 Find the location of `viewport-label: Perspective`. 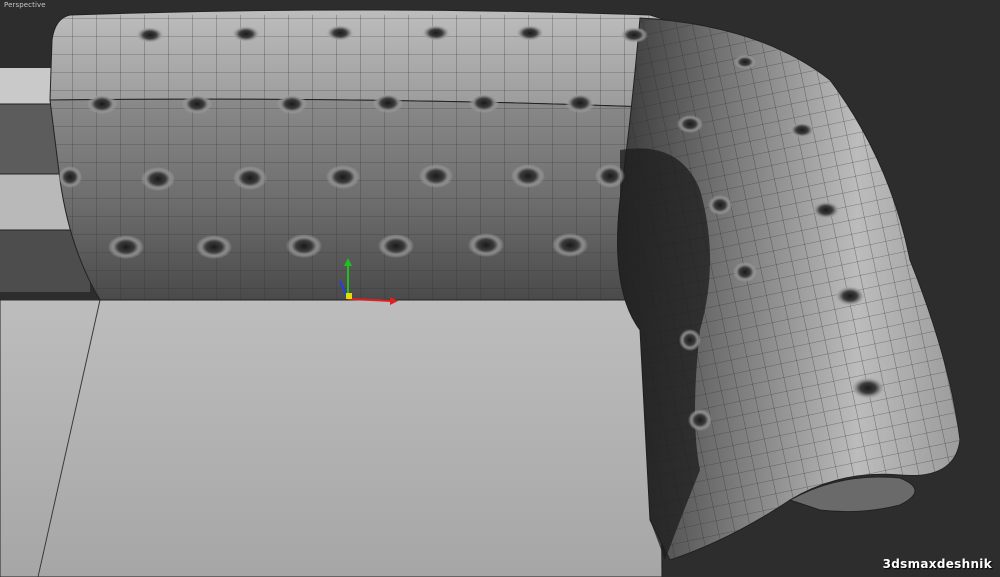

viewport-label: Perspective is located at coordinates (25, 5).